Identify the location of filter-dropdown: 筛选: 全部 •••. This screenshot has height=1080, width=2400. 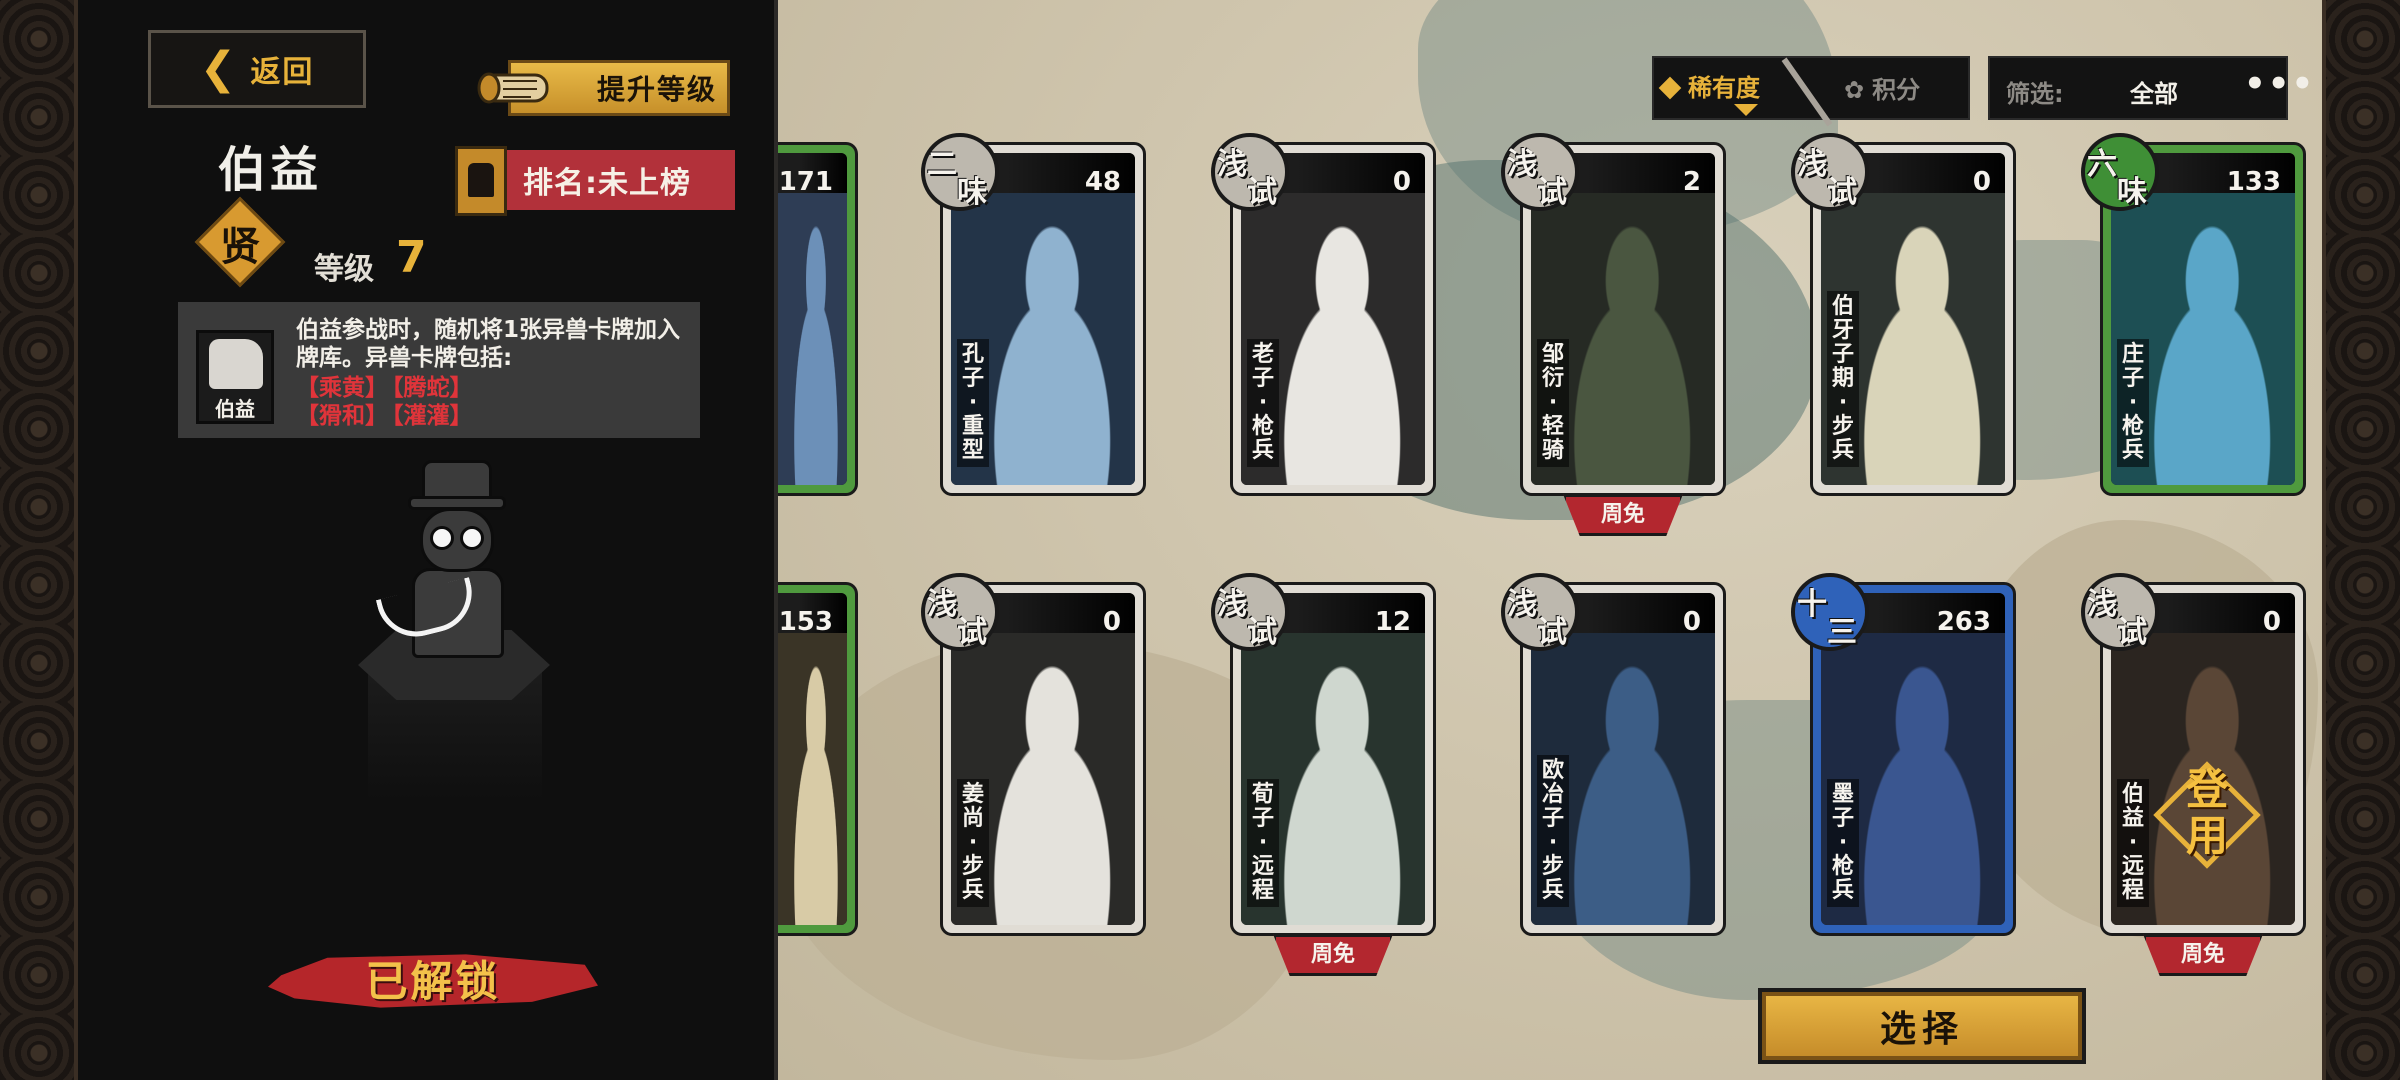
(2150, 88).